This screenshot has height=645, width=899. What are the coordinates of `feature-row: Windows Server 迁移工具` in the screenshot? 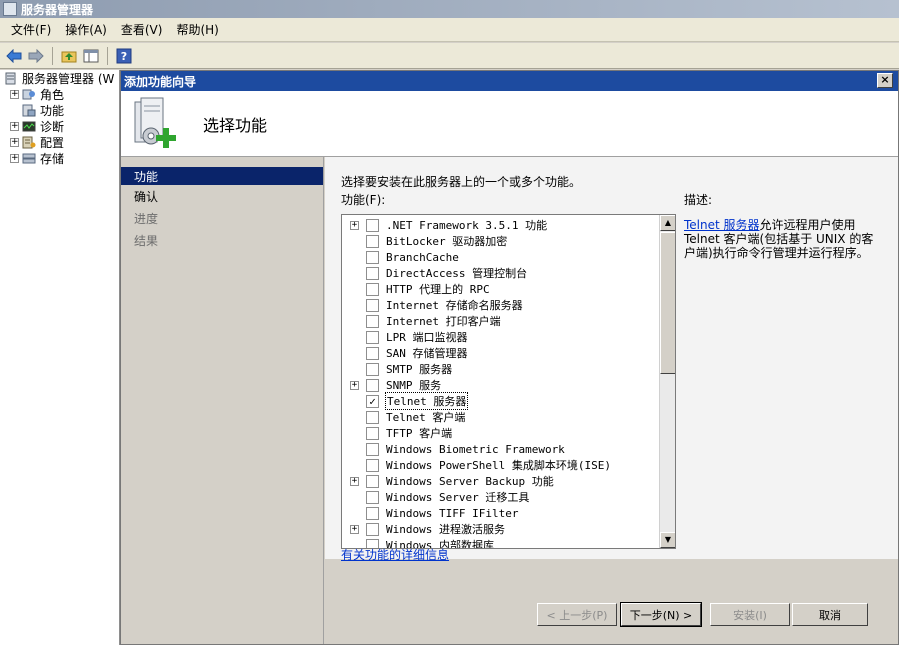 It's located at (501, 497).